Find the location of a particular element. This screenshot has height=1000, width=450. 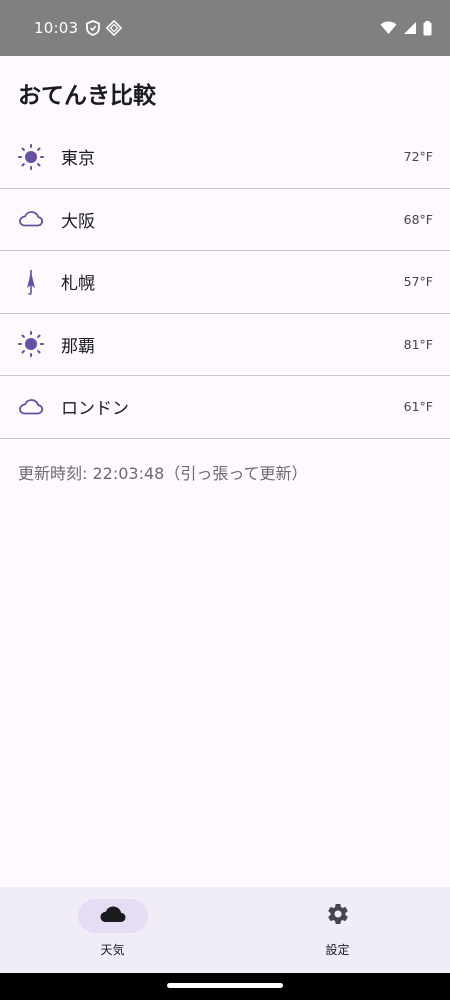

shield-icon is located at coordinates (93, 28).